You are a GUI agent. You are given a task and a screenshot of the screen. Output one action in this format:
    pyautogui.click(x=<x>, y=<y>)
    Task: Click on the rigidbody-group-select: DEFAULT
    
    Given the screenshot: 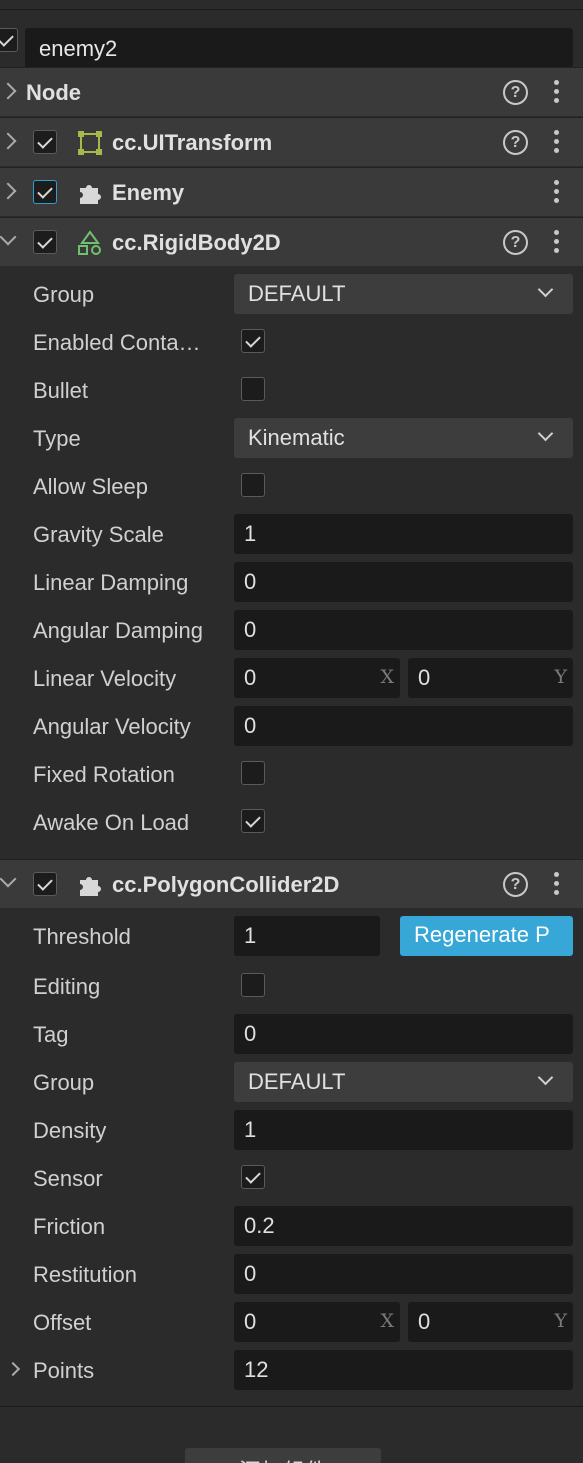 What is the action you would take?
    pyautogui.click(x=403, y=294)
    